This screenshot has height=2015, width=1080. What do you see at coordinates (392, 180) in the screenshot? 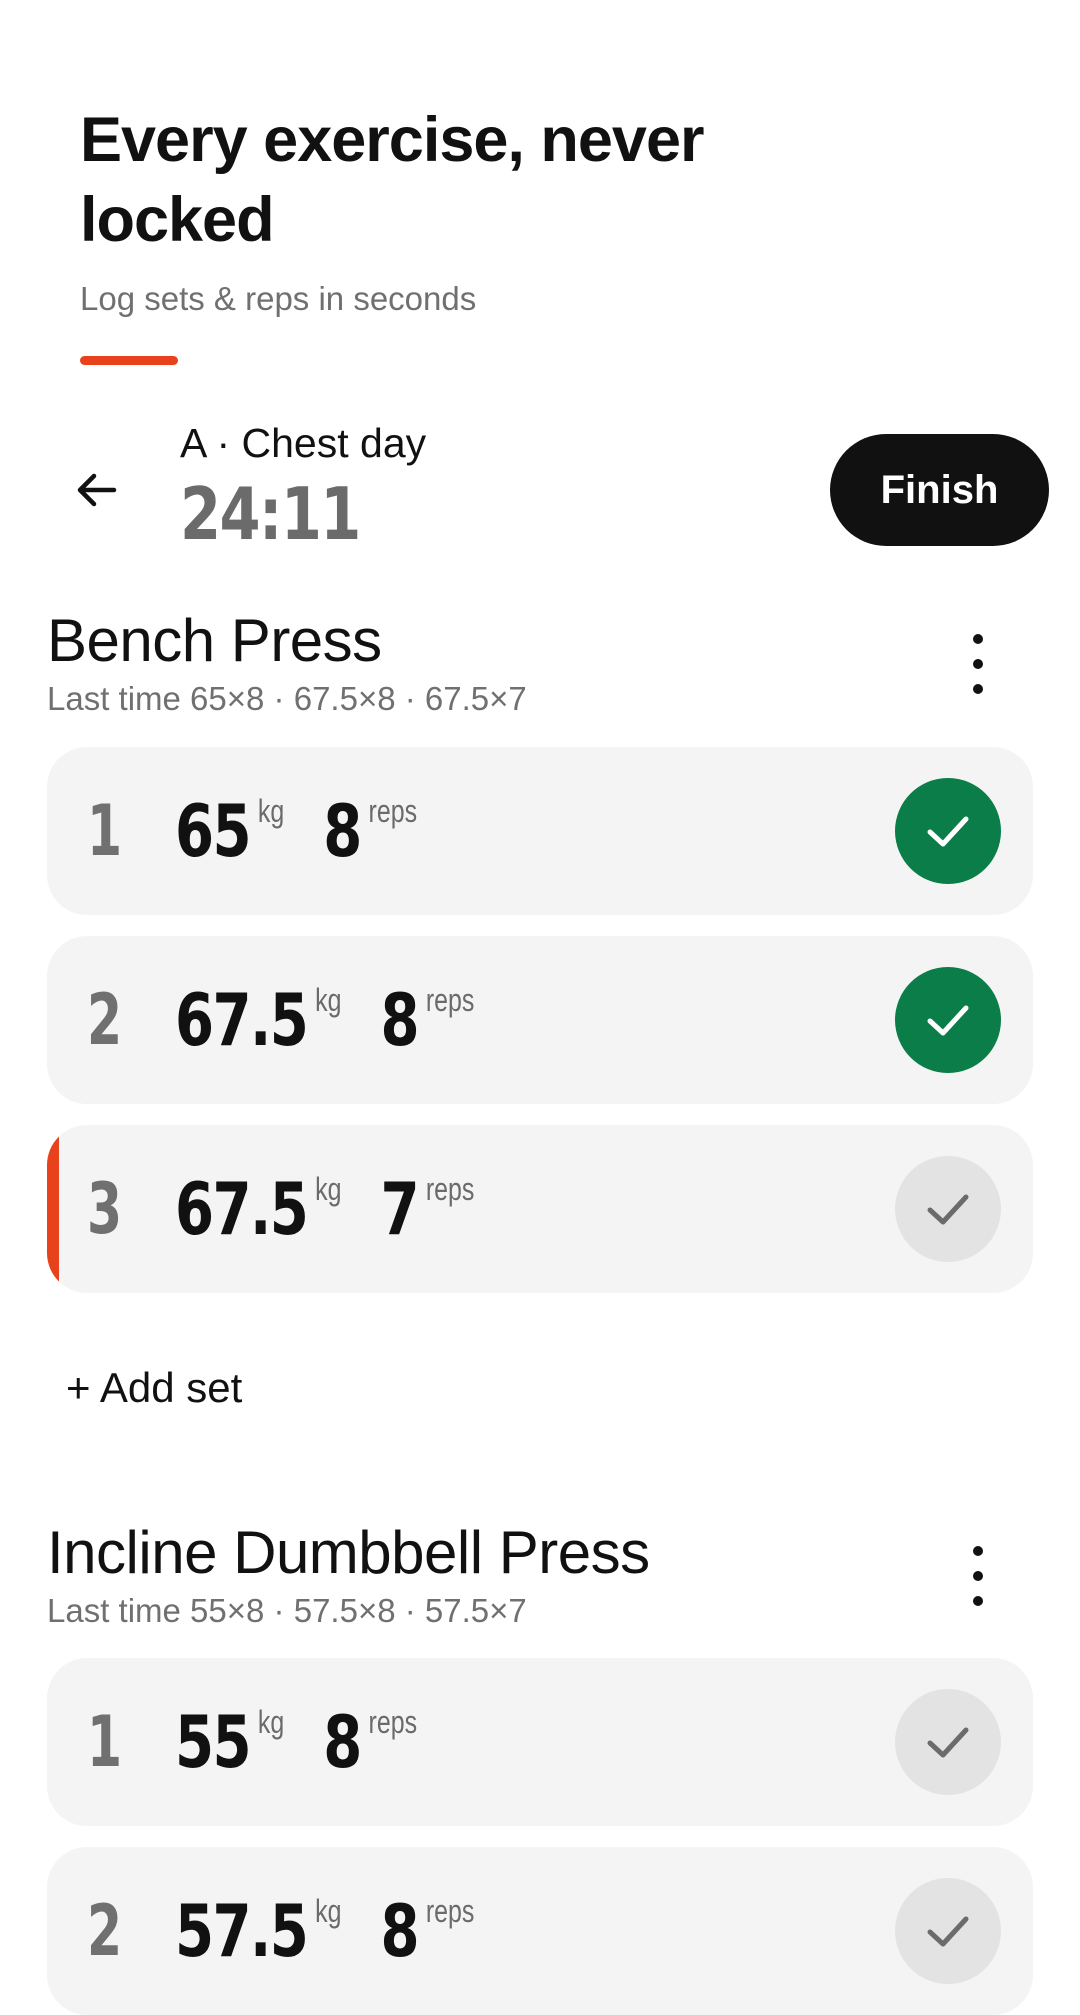
I see `hero-title: Every exercise, never locked` at bounding box center [392, 180].